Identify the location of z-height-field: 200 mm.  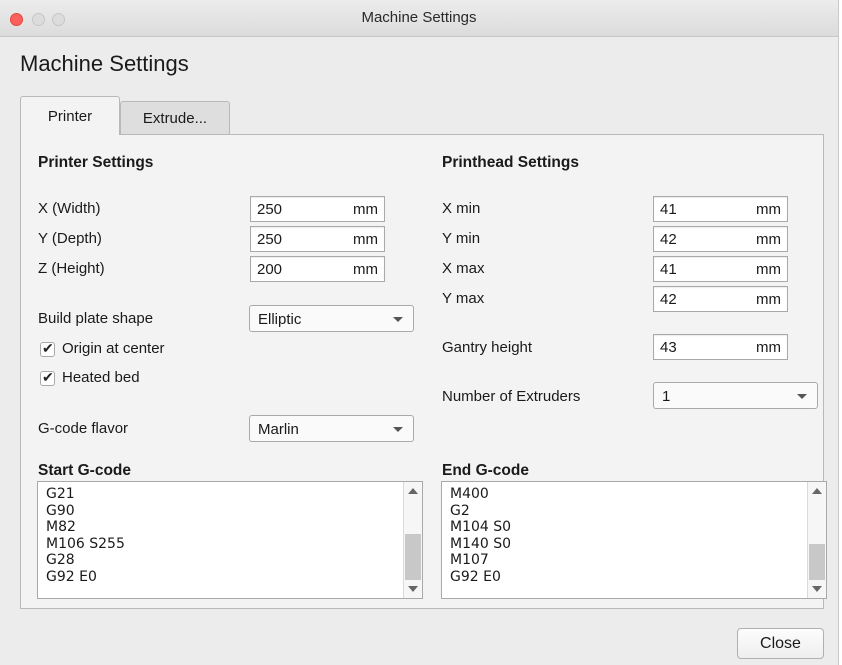
(317, 269).